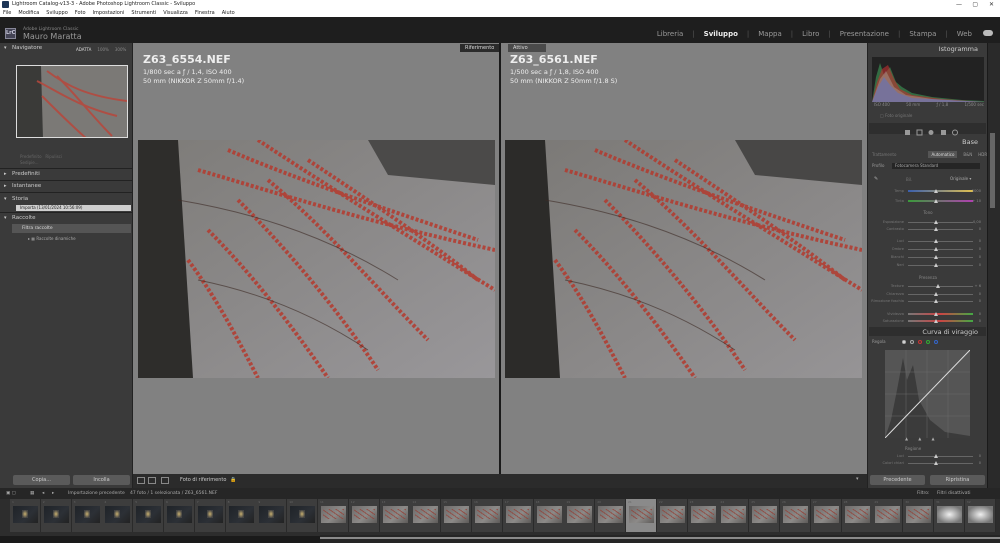  I want to click on filmstrip-thumb: 31, so click(949, 515).